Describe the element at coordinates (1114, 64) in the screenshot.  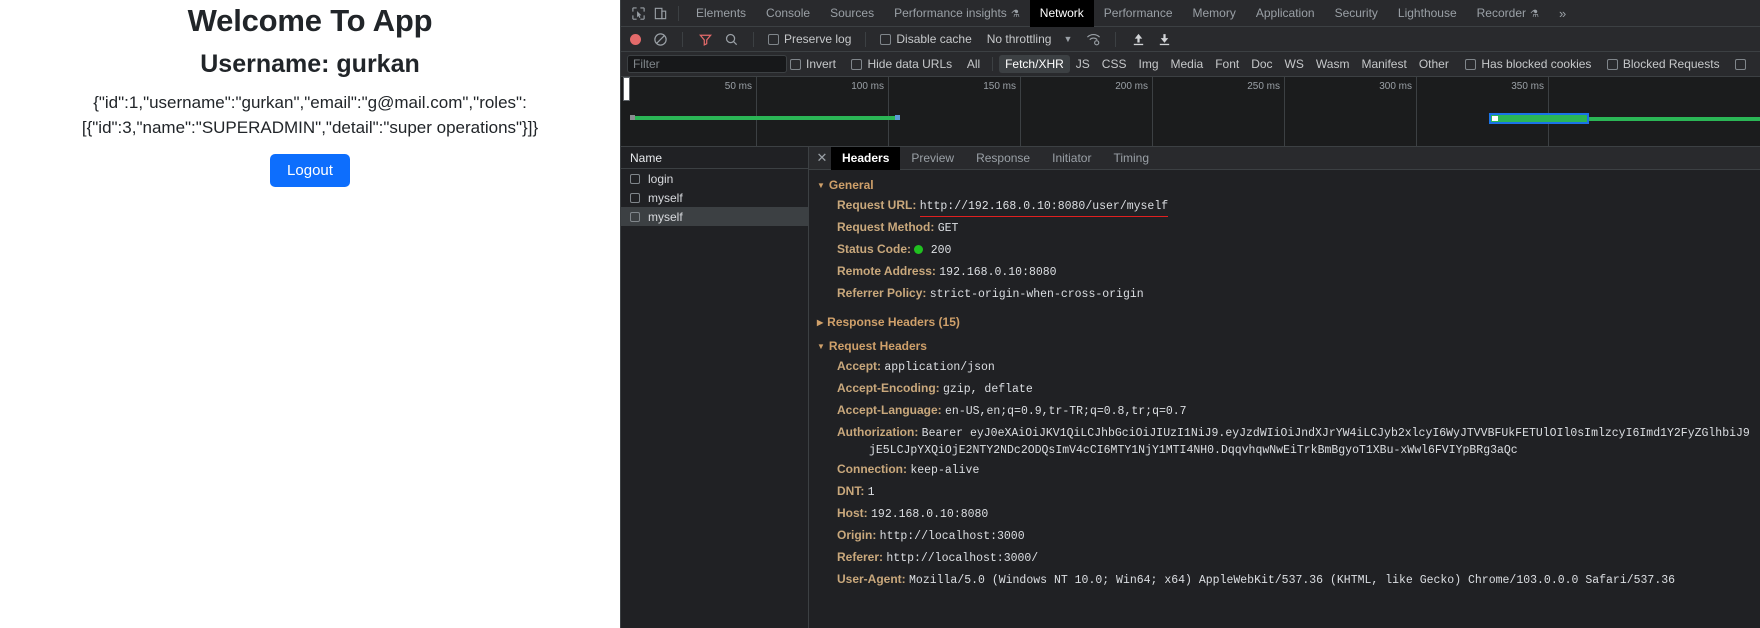
I see `filter-type-css: CSS` at that location.